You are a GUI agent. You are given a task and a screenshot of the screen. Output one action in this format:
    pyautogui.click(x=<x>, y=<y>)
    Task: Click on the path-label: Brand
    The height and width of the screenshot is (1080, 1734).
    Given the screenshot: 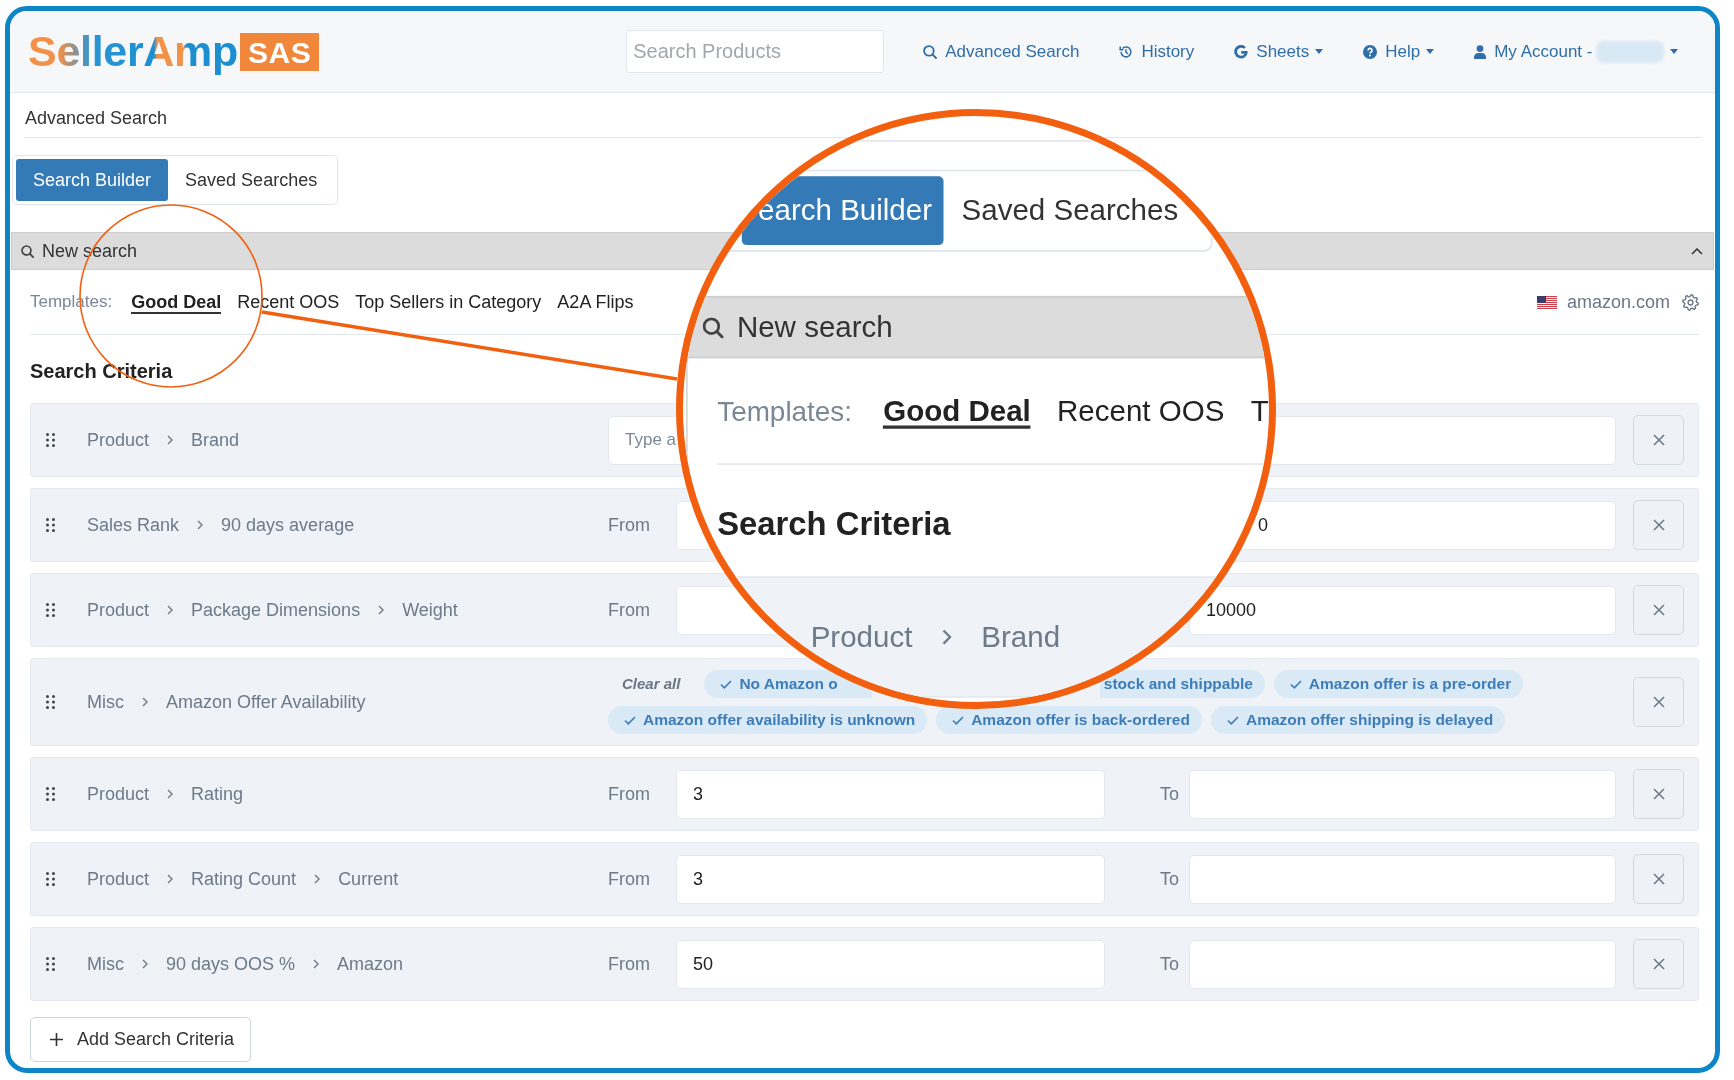 What is the action you would take?
    pyautogui.click(x=1020, y=637)
    